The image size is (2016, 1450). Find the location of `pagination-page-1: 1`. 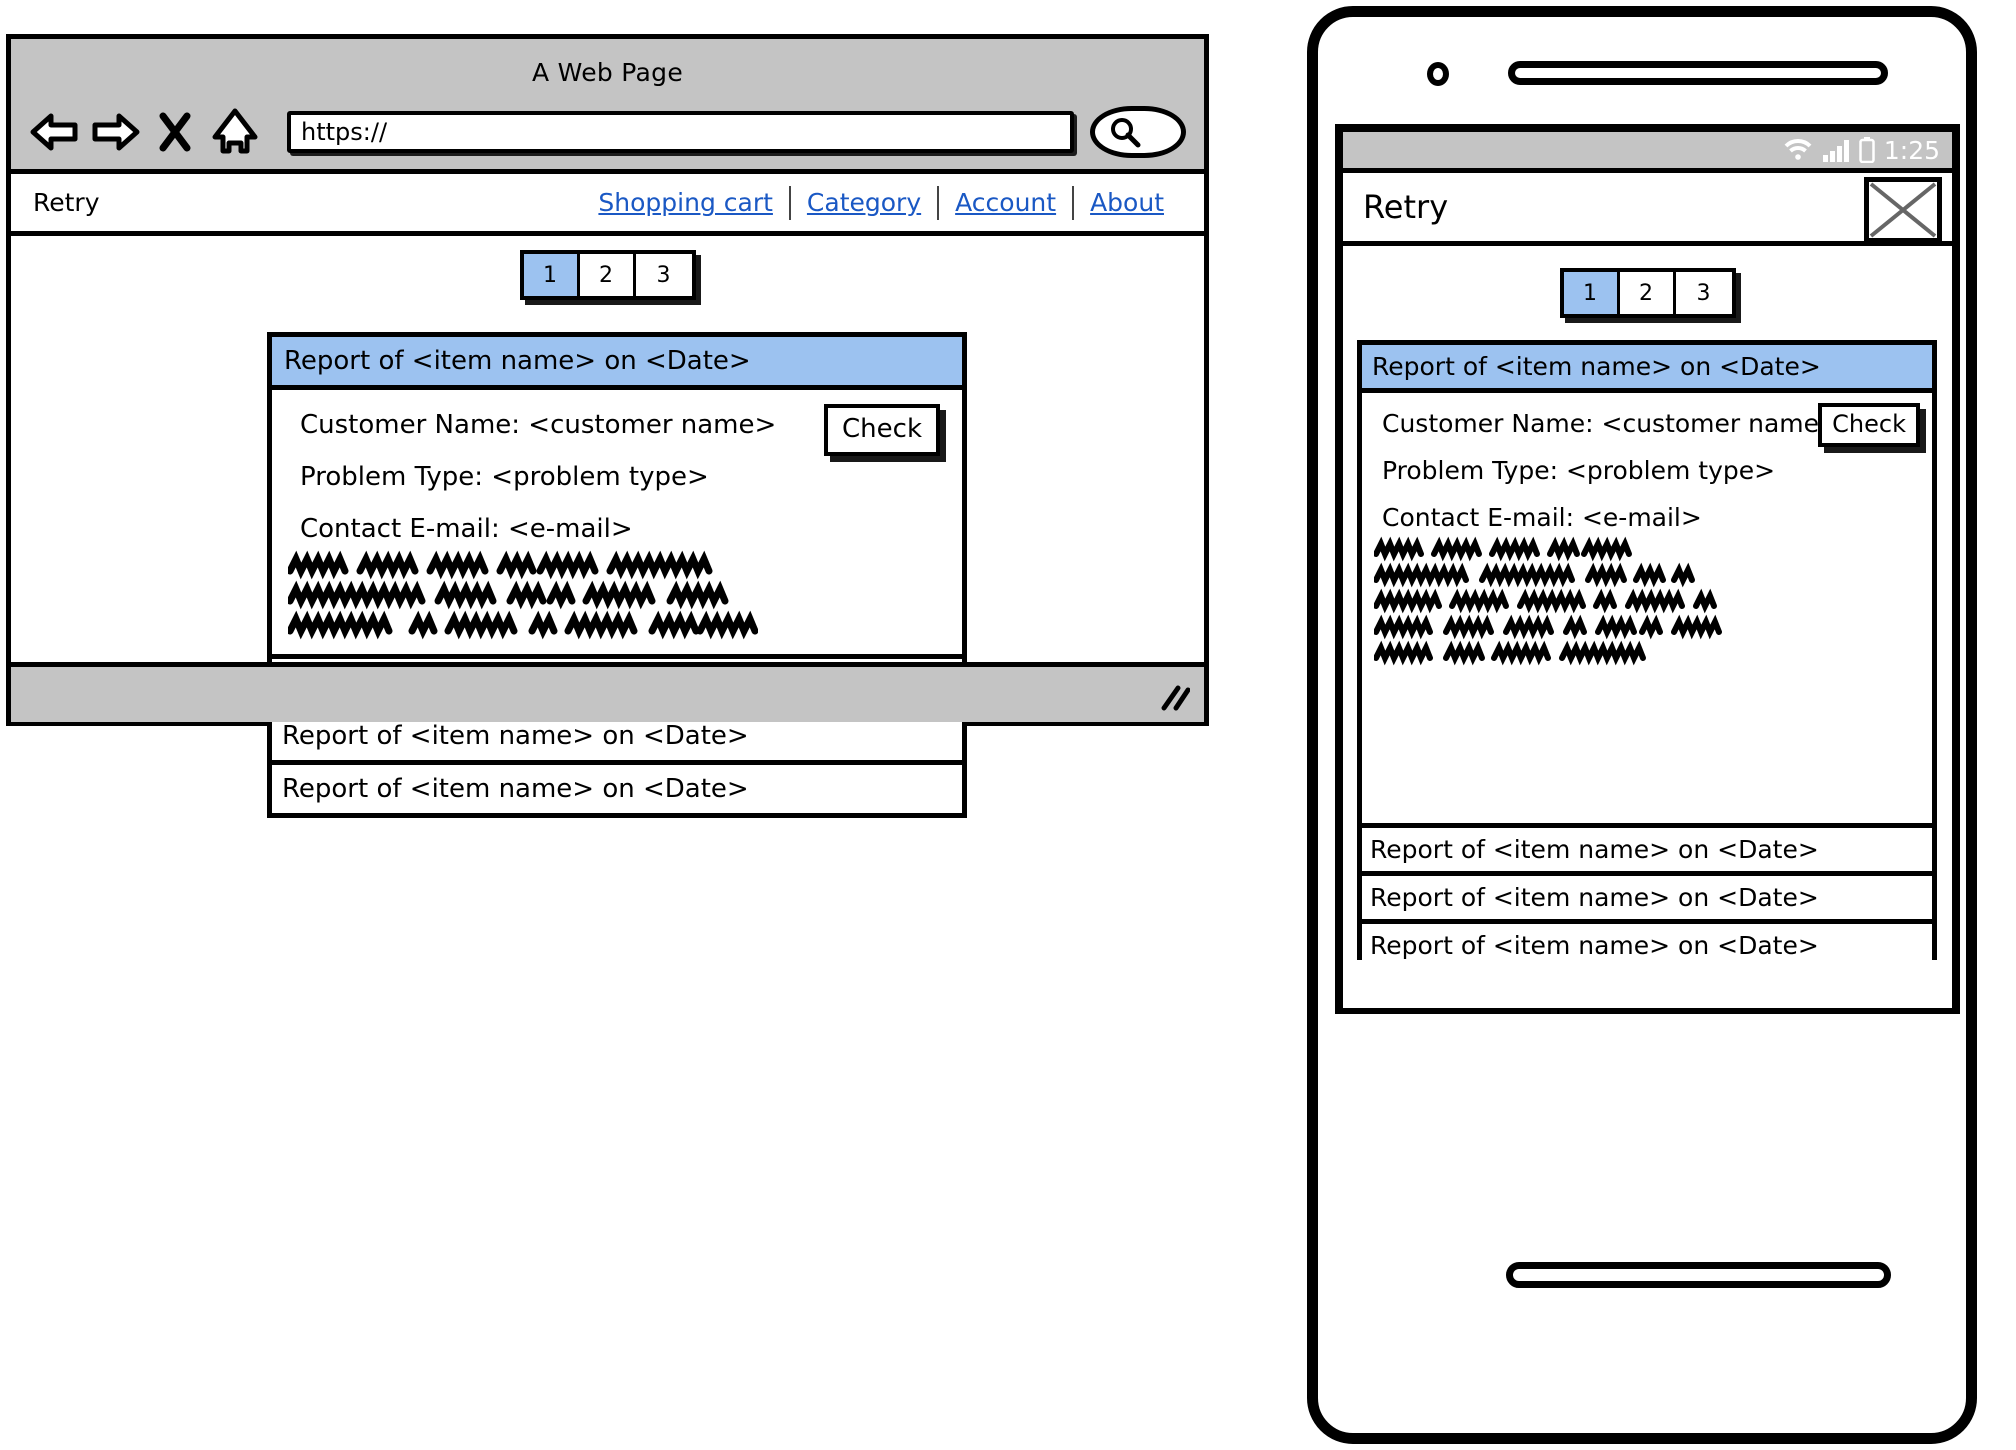

pagination-page-1: 1 is located at coordinates (551, 275).